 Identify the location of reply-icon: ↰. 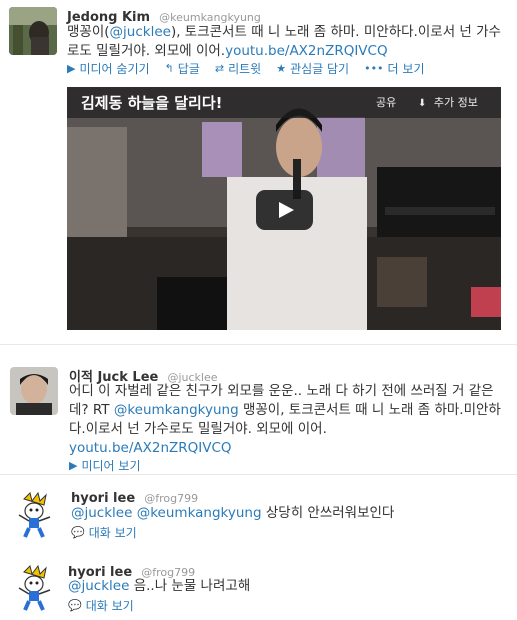
(169, 68).